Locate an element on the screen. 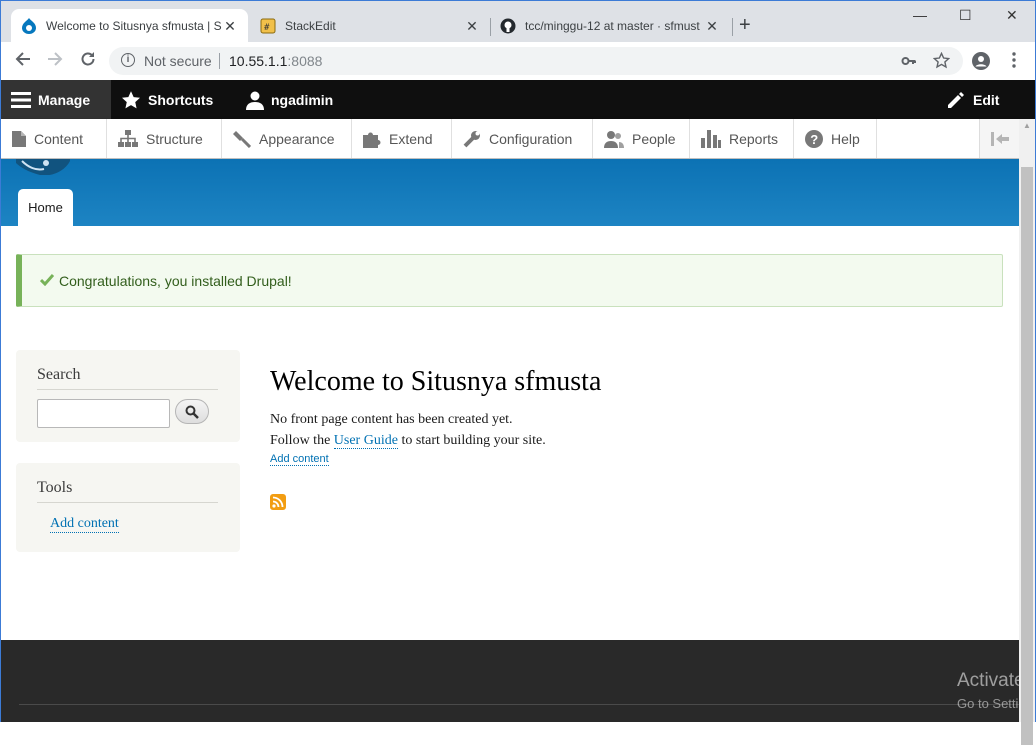 The width and height of the screenshot is (1036, 745). minimize-icon: — is located at coordinates (920, 15).